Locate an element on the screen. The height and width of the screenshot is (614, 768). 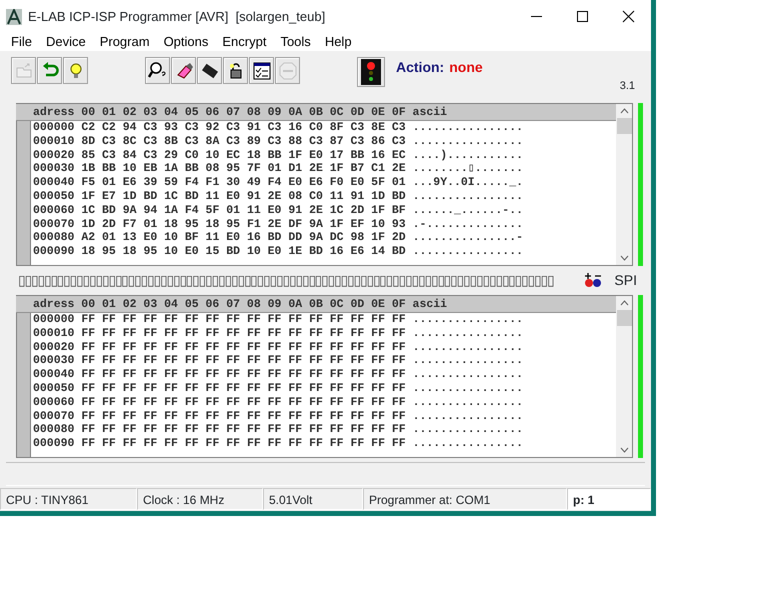
menu-item: Help is located at coordinates (338, 42).